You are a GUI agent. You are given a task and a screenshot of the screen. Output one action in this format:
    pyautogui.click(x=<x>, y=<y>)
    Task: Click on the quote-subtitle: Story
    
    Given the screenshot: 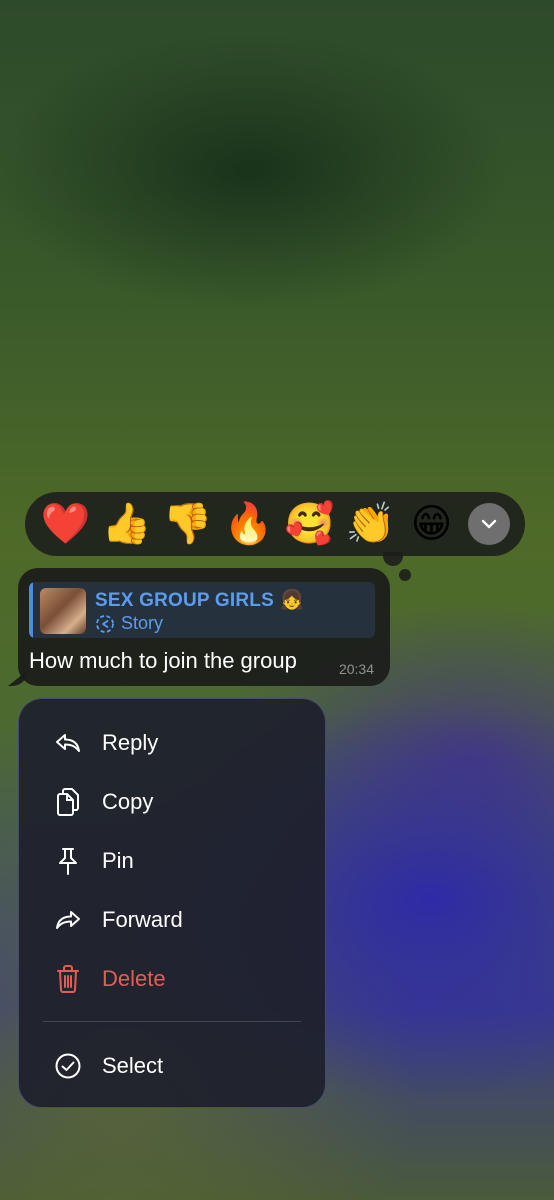 What is the action you would take?
    pyautogui.click(x=129, y=623)
    